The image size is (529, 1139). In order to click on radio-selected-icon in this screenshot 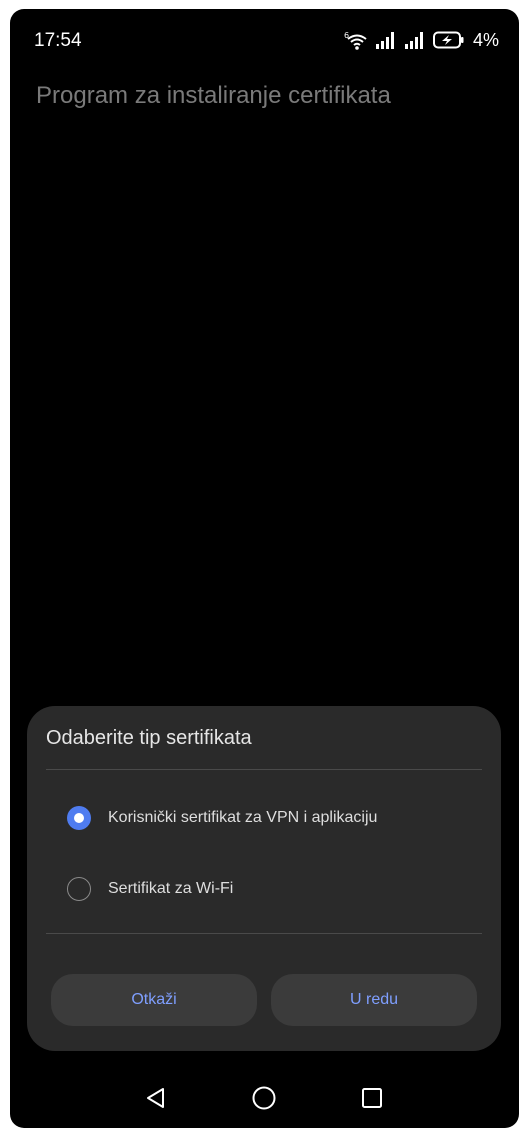, I will do `click(79, 818)`.